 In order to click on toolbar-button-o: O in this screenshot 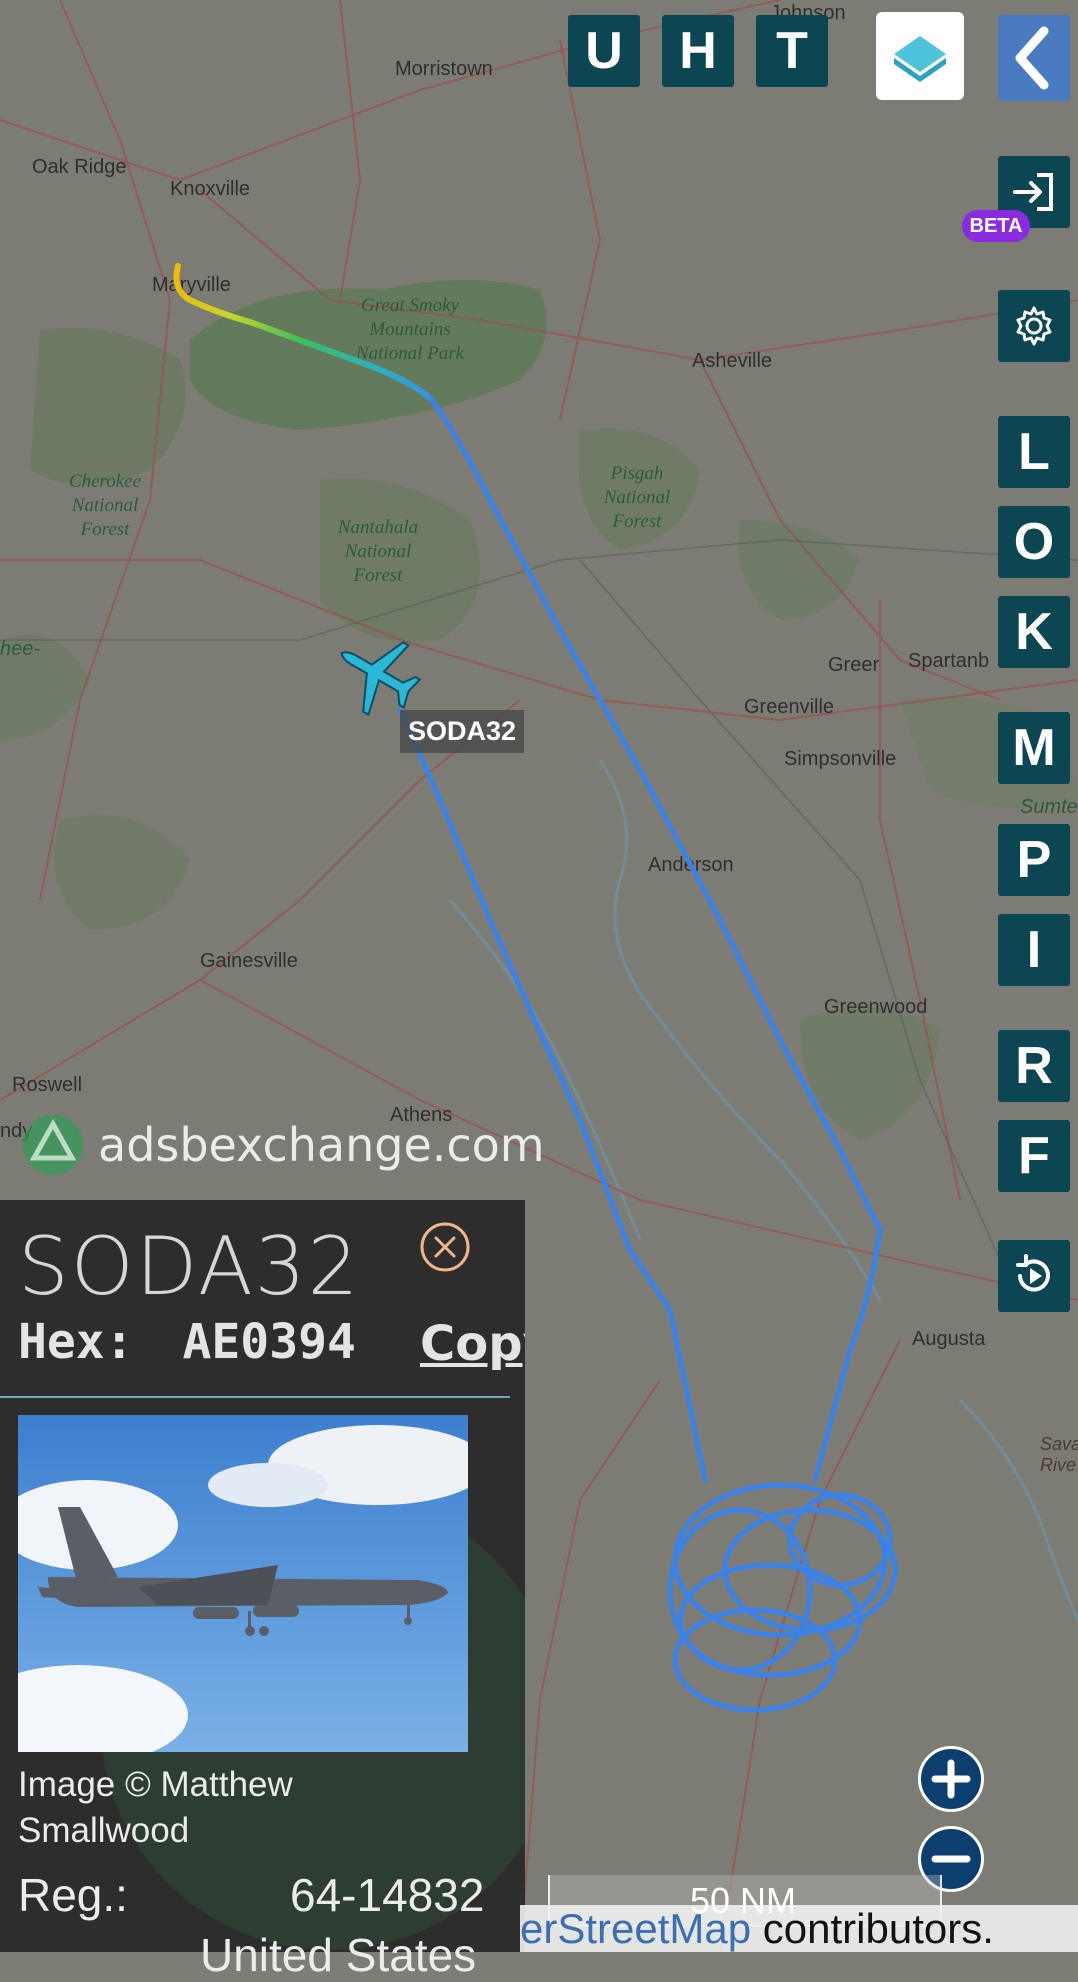, I will do `click(1034, 542)`.